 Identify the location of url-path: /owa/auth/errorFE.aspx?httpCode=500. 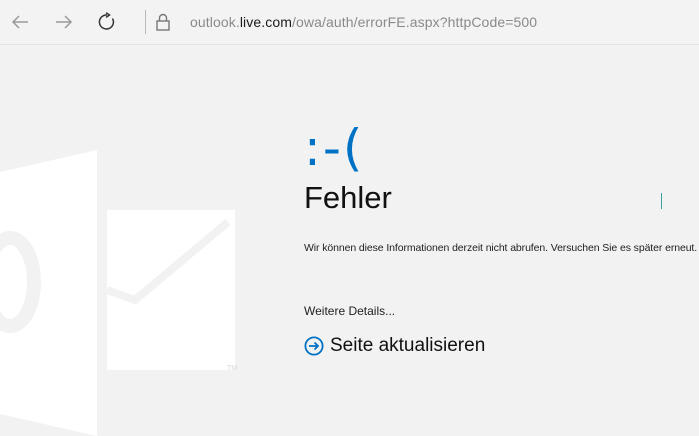
(415, 22).